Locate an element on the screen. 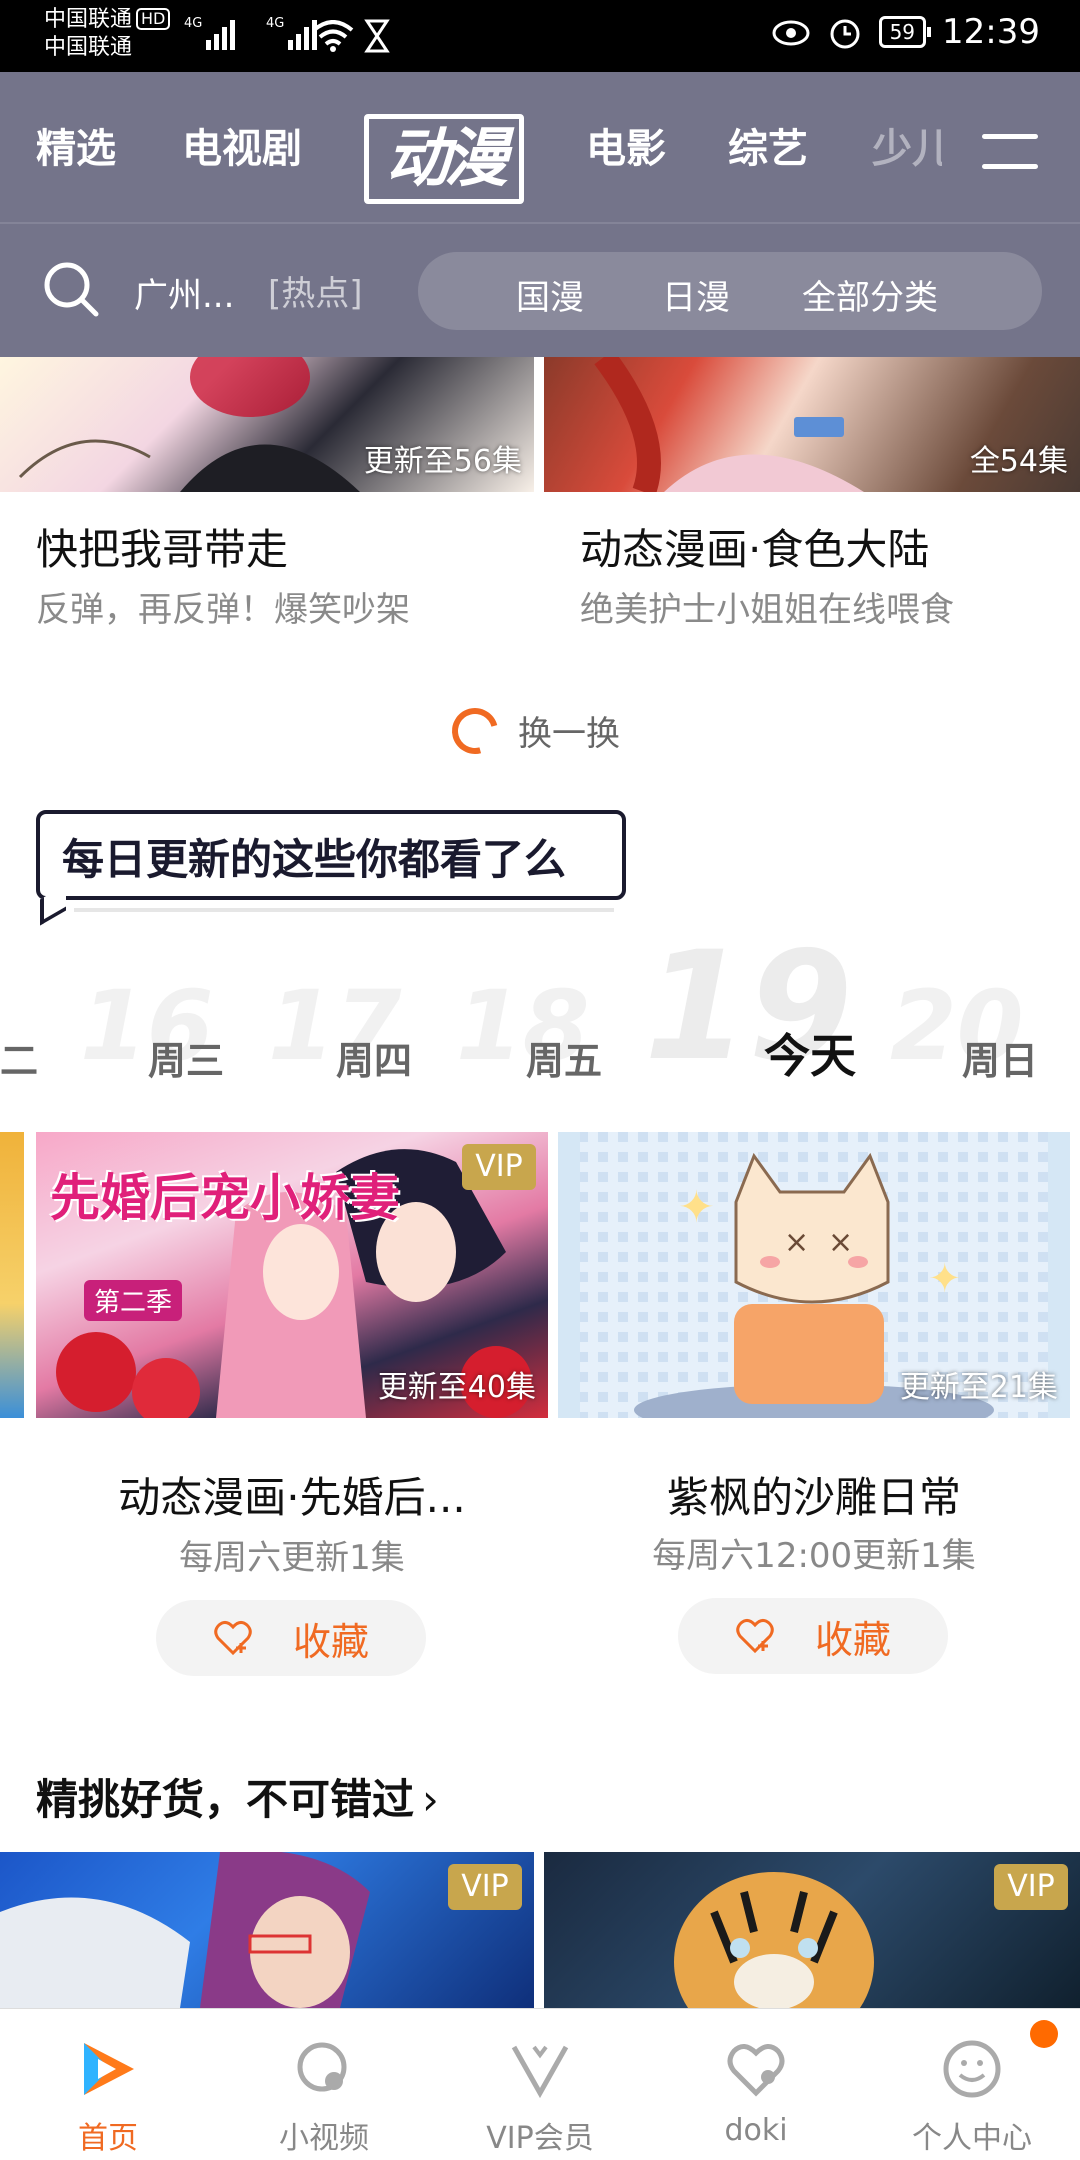 The height and width of the screenshot is (2160, 1080). card-title: 快把我哥带走 is located at coordinates (162, 546).